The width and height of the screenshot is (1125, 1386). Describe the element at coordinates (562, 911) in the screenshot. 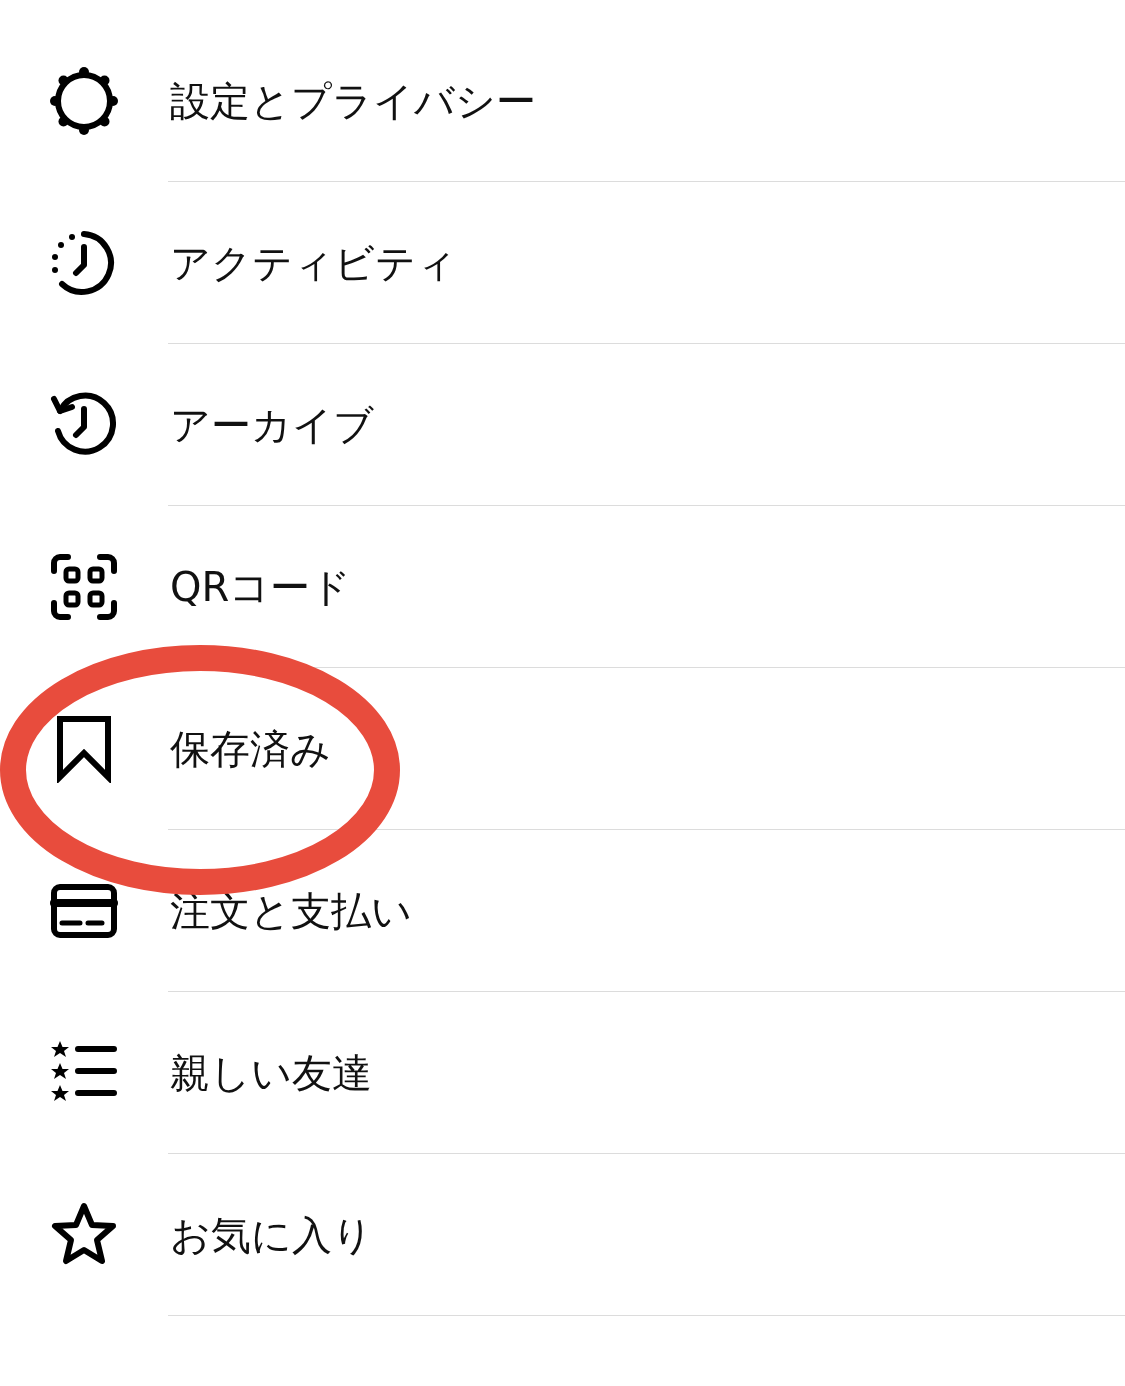

I see `menu-item: 注文と支払い` at that location.